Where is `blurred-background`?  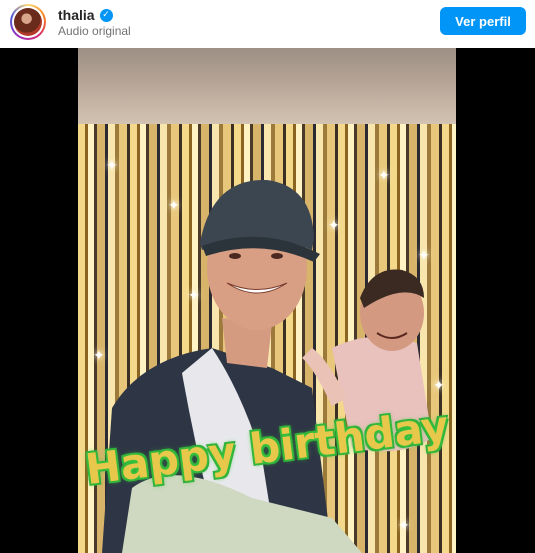
blurred-background is located at coordinates (267, 86).